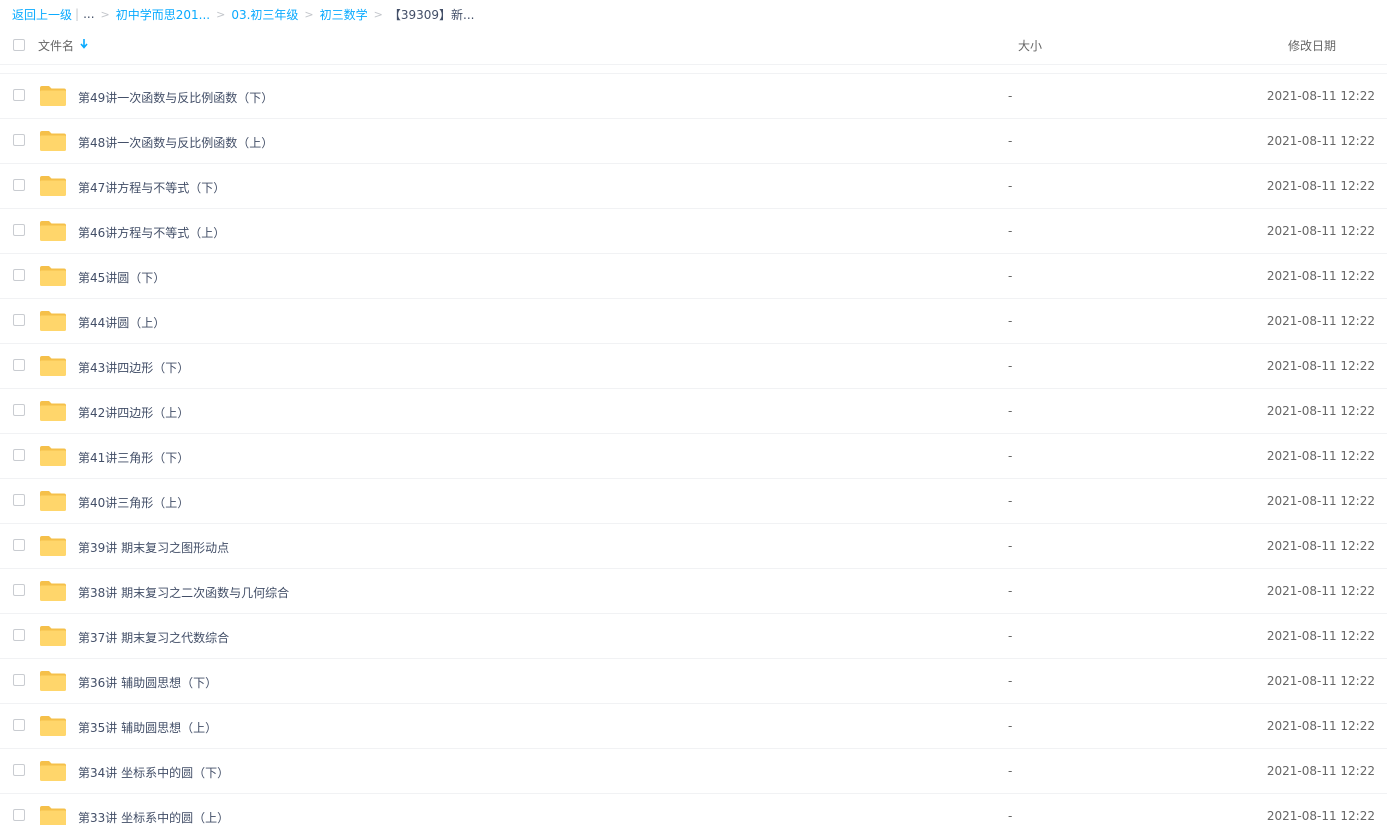 This screenshot has height=825, width=1387. I want to click on file-name: 第35讲 辅助圆思想（上）, so click(147, 727).